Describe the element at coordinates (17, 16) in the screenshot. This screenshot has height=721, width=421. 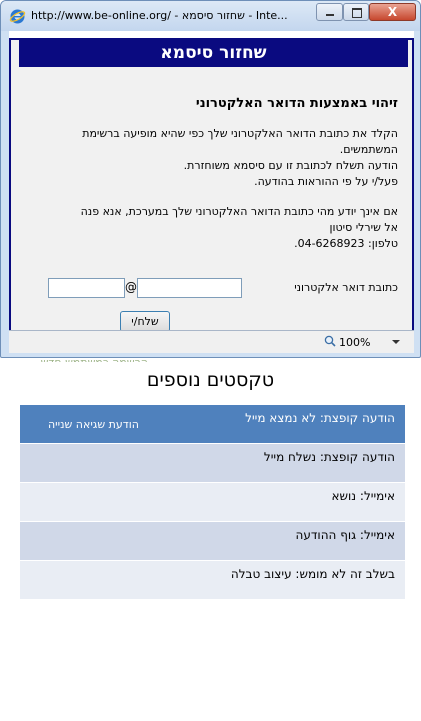
I see `internet-explorer-icon` at that location.